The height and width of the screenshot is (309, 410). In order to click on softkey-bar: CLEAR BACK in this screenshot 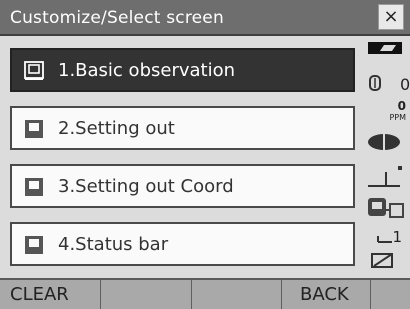, I will do `click(205, 293)`.